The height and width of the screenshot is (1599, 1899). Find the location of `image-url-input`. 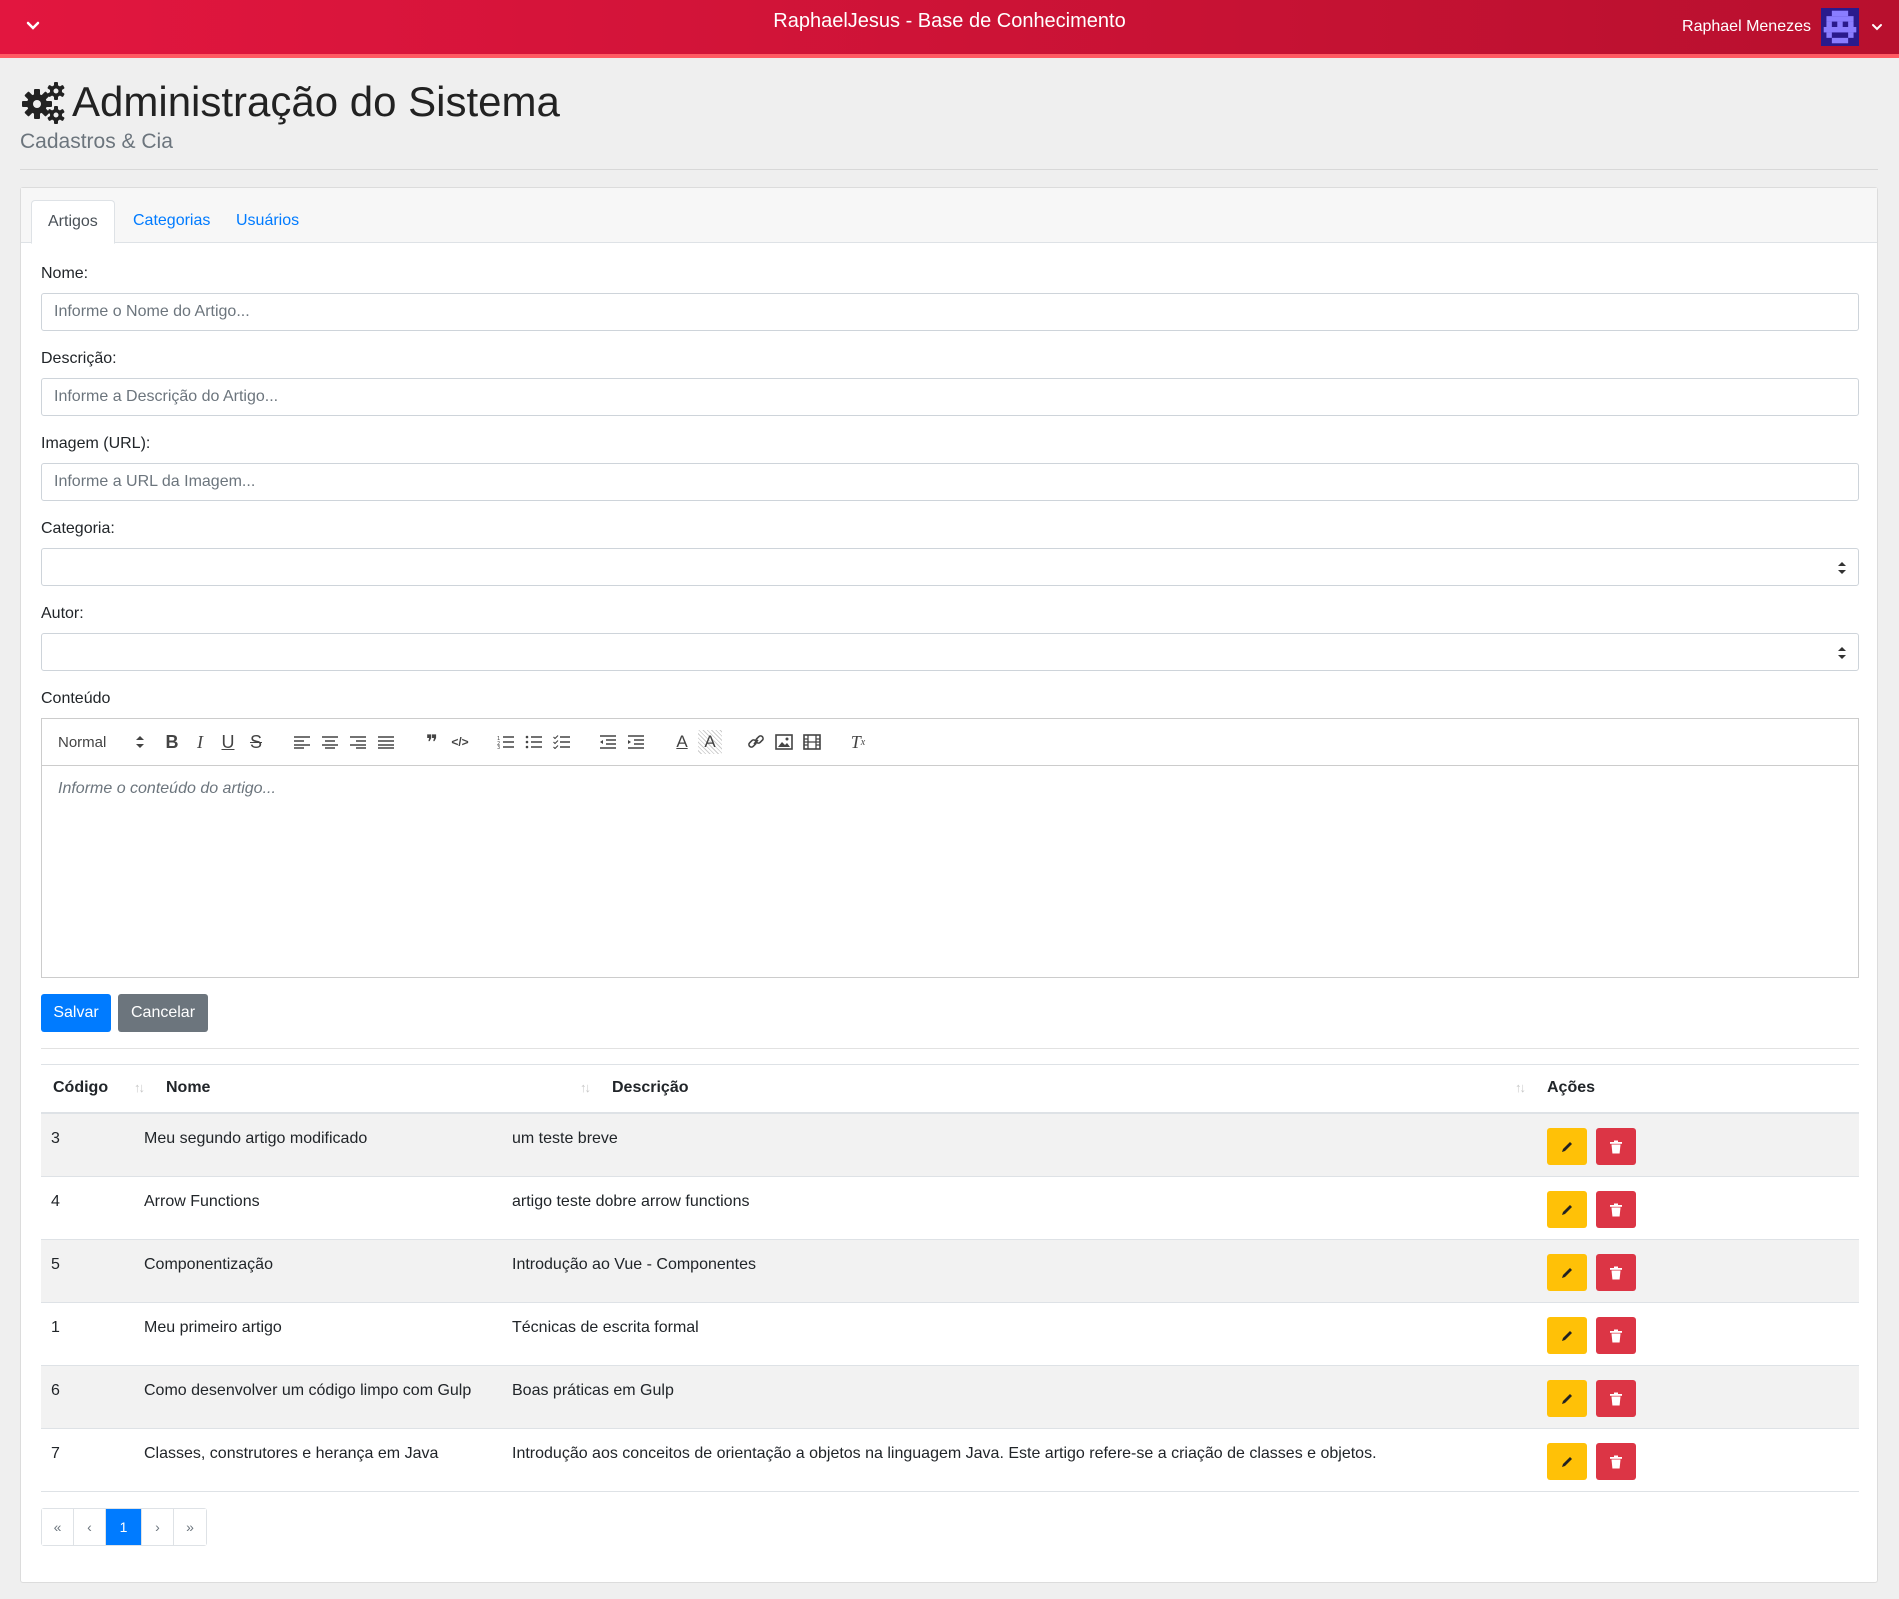

image-url-input is located at coordinates (950, 482).